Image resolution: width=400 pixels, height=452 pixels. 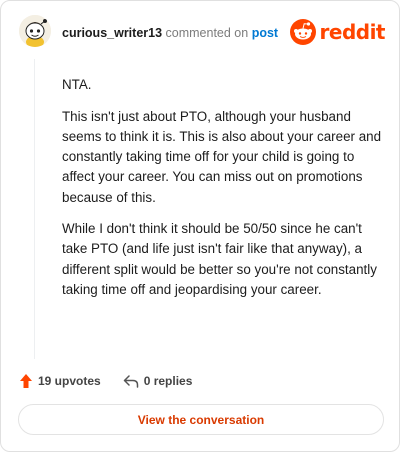 What do you see at coordinates (130, 381) in the screenshot?
I see `reply-arrow-icon` at bounding box center [130, 381].